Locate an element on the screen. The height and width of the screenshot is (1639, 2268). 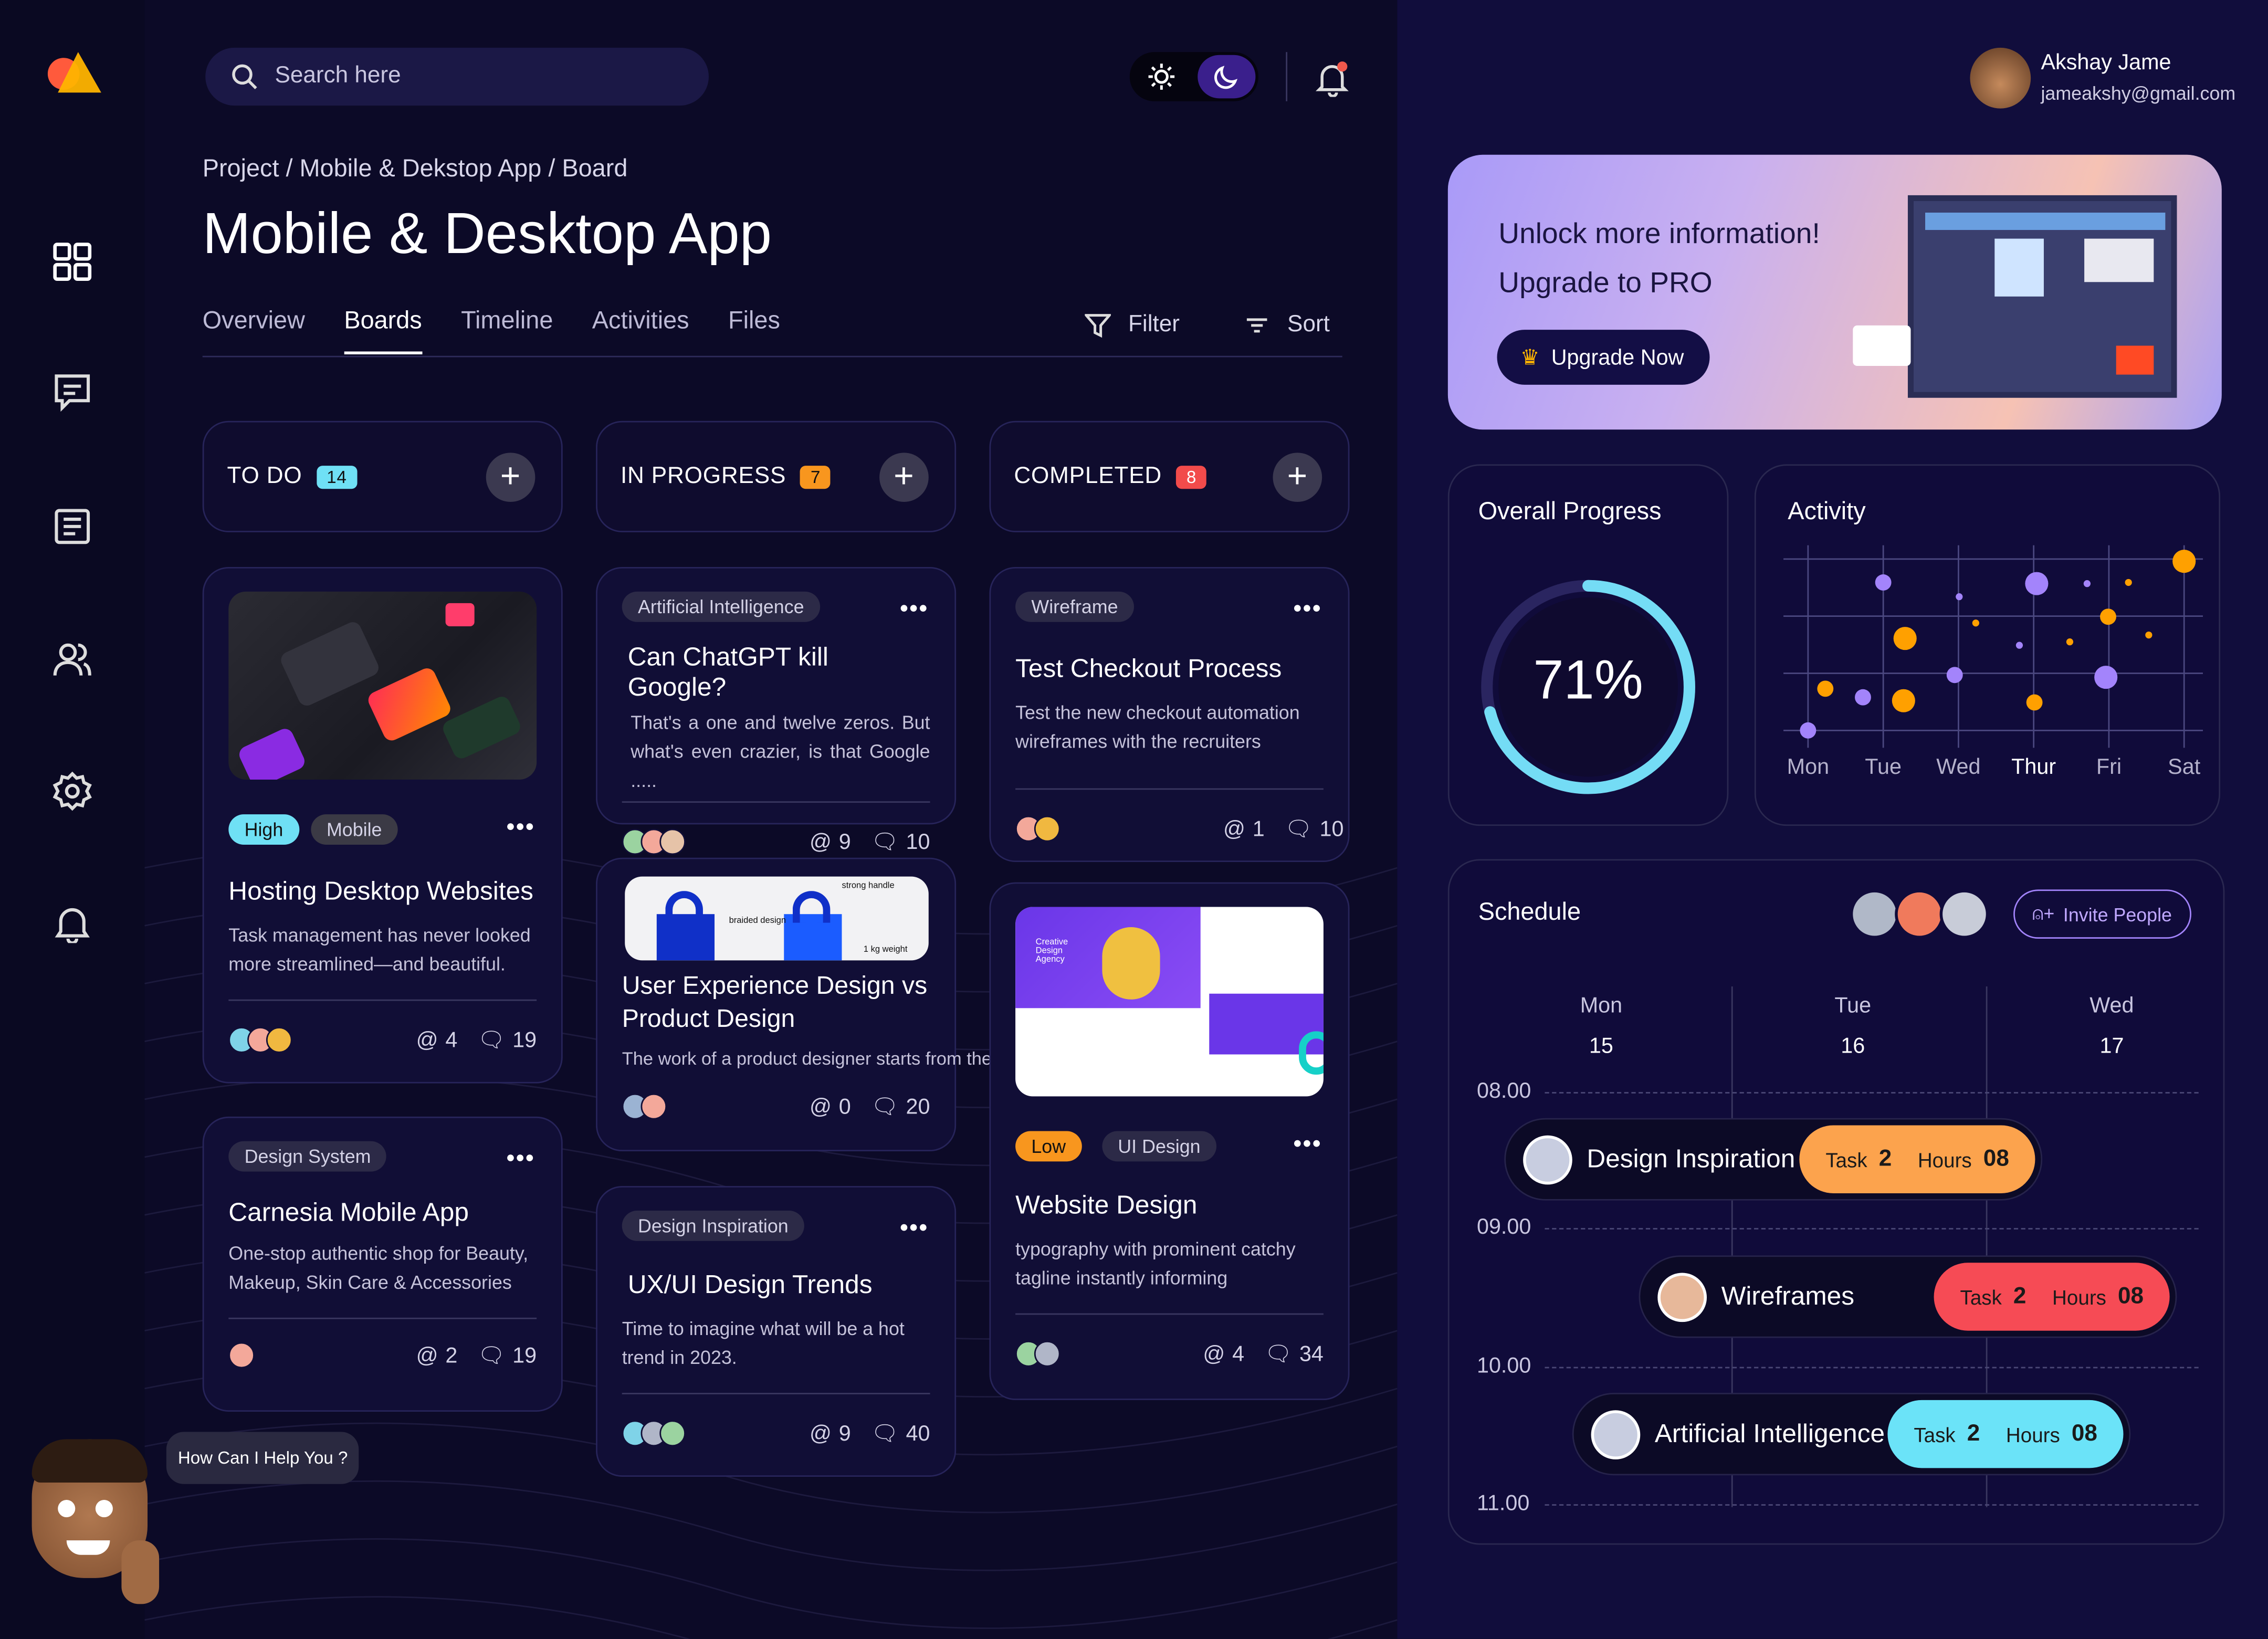
search-placeholder: Search here is located at coordinates (338, 76).